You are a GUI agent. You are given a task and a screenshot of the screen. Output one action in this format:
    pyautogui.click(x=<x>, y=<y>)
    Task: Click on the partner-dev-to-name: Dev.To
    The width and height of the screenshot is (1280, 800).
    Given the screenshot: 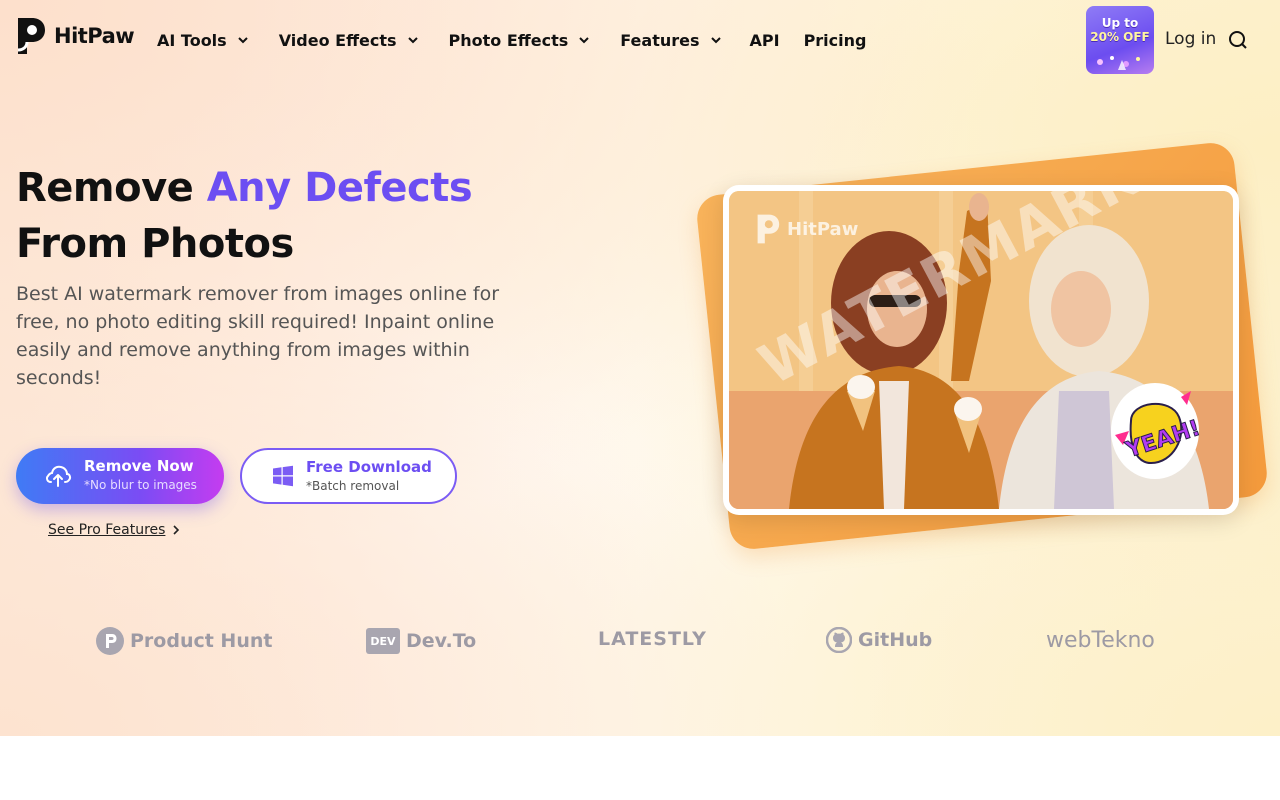 What is the action you would take?
    pyautogui.click(x=441, y=641)
    